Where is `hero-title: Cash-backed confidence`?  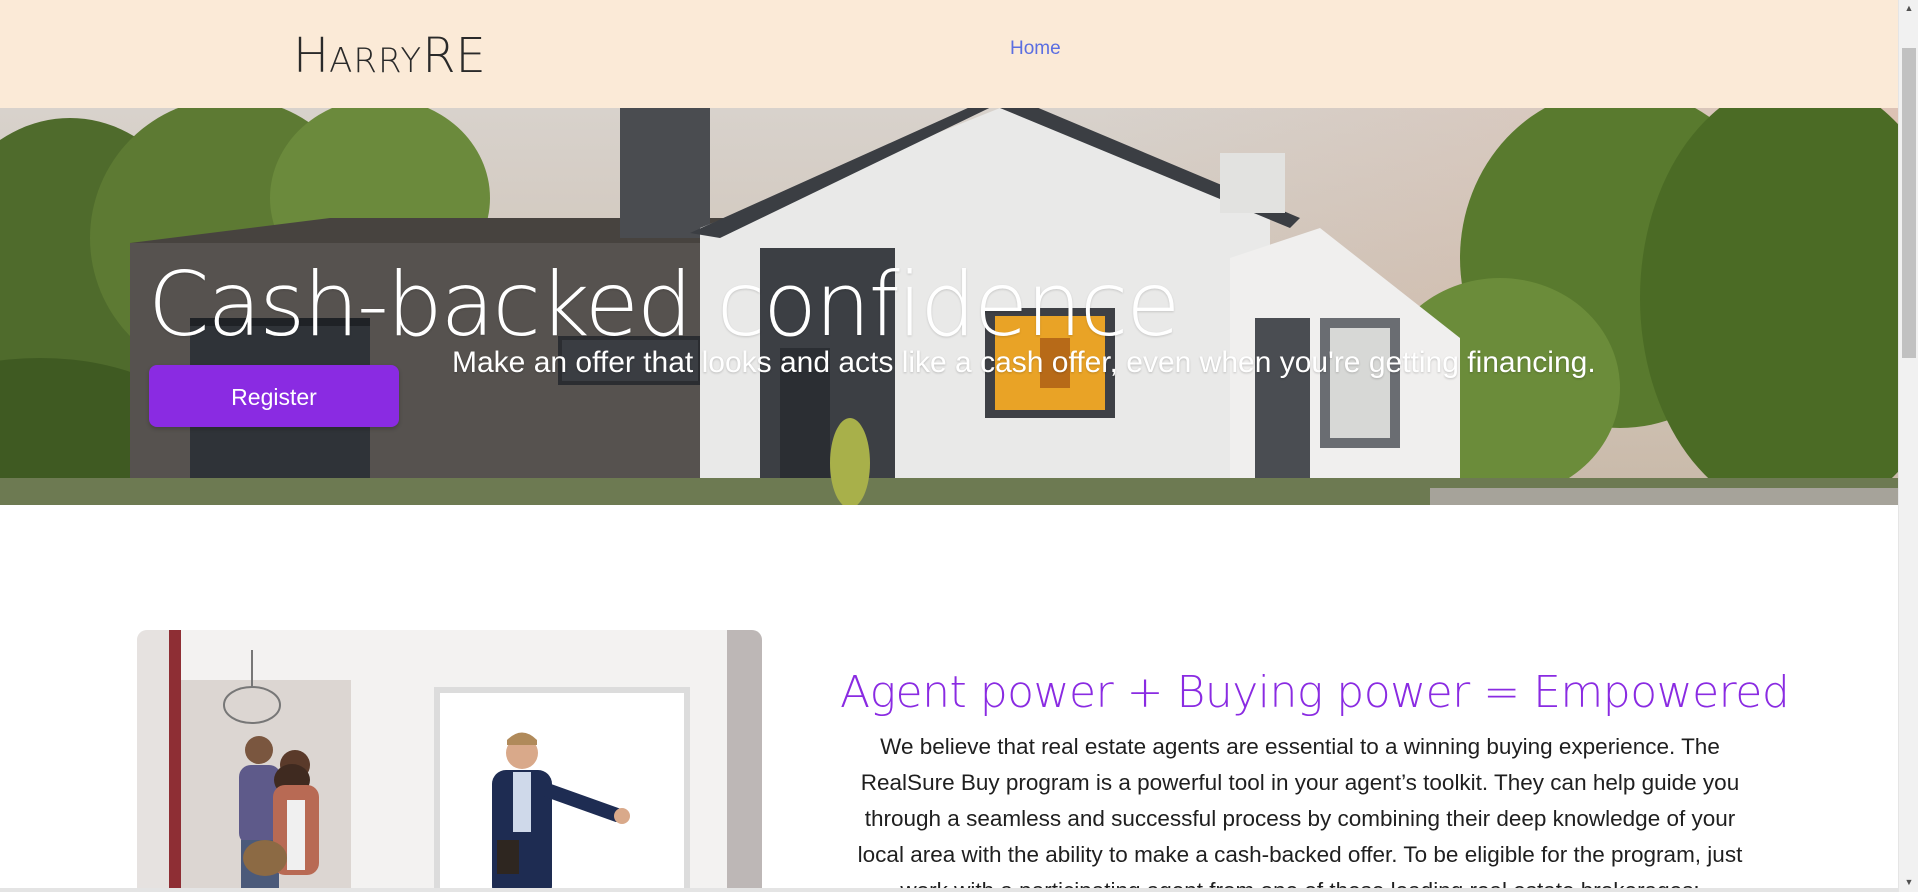 hero-title: Cash-backed confidence is located at coordinates (664, 304).